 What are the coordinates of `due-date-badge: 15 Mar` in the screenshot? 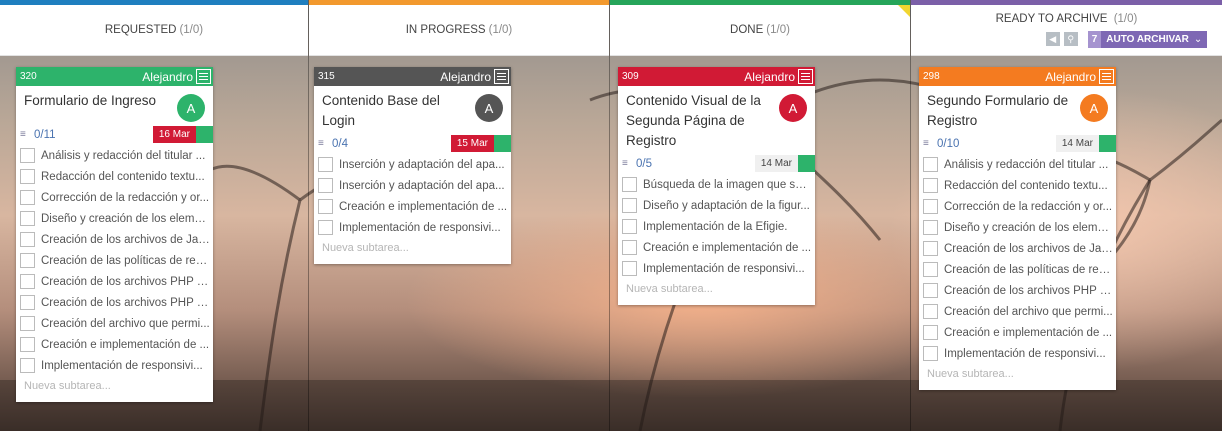 It's located at (472, 143).